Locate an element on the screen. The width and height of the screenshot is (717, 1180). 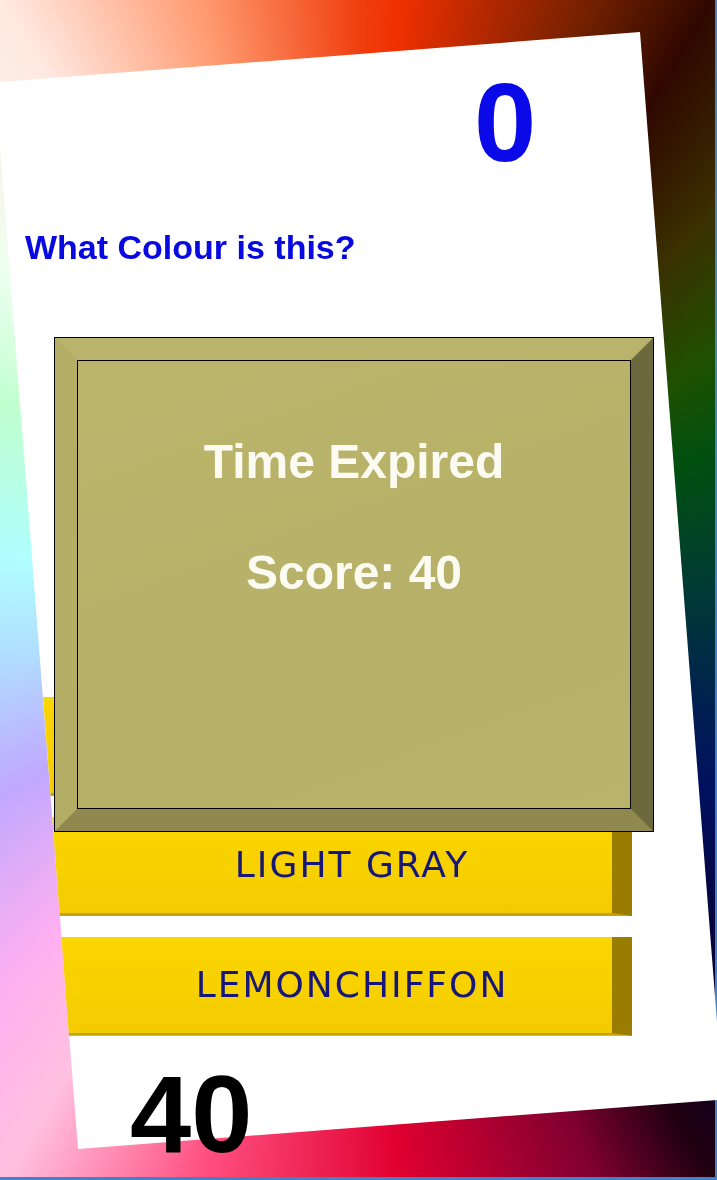
answer-button: LEMONCHIFFON is located at coordinates (346, 986).